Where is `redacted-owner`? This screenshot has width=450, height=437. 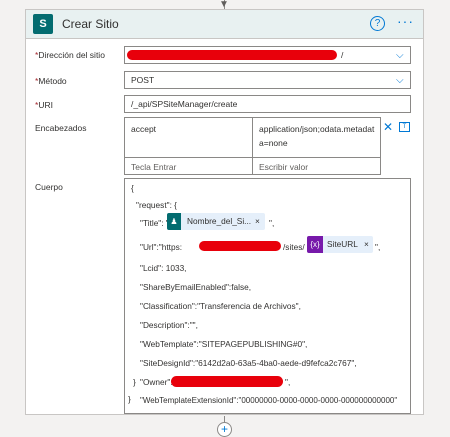
redacted-owner is located at coordinates (227, 381).